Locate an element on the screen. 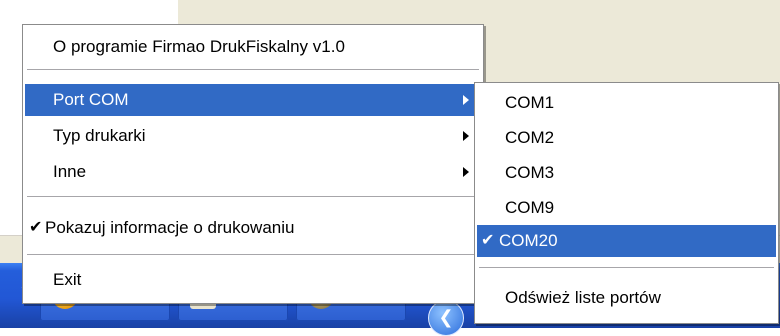 The image size is (780, 336). submenu-item-refresh-ports: Odśwież liste portów is located at coordinates (626, 298).